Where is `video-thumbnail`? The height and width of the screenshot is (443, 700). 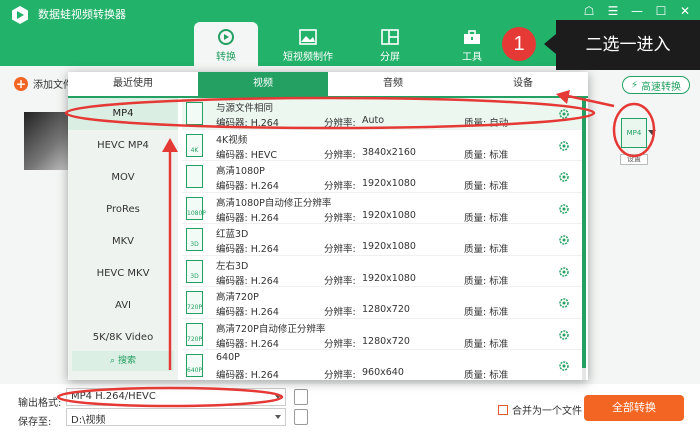
video-thumbnail is located at coordinates (48, 141).